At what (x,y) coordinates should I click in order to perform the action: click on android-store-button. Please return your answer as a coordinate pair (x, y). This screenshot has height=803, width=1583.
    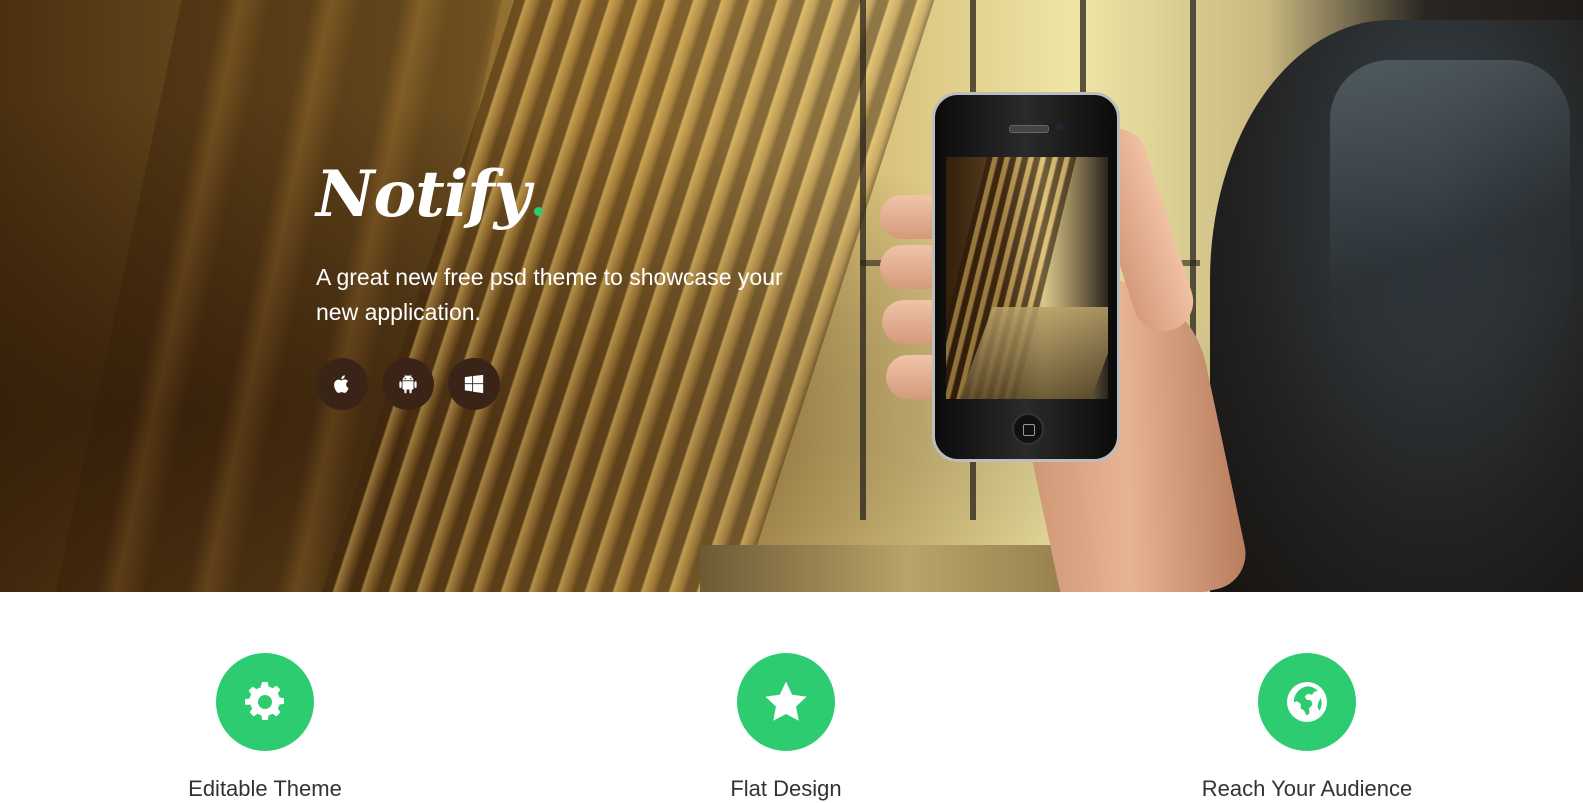
    Looking at the image, I should click on (408, 384).